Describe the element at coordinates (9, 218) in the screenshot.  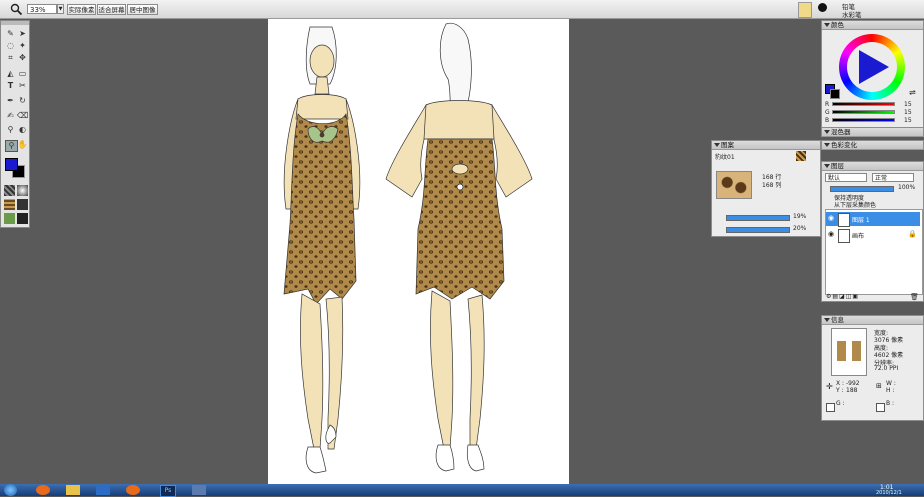
I see `nozzle-selector` at that location.